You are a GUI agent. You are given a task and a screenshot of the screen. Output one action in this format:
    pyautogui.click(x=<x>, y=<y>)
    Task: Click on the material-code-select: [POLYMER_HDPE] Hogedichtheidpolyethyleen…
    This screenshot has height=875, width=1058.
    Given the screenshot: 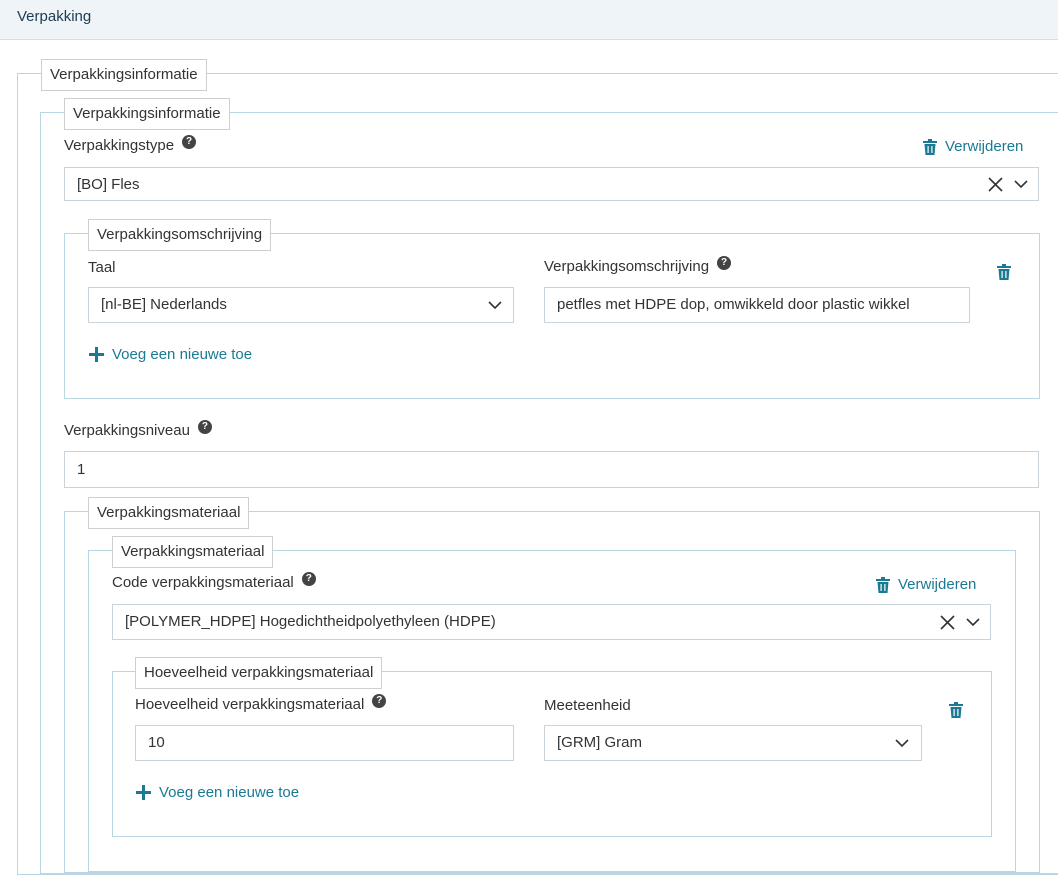 What is the action you would take?
    pyautogui.click(x=551, y=622)
    